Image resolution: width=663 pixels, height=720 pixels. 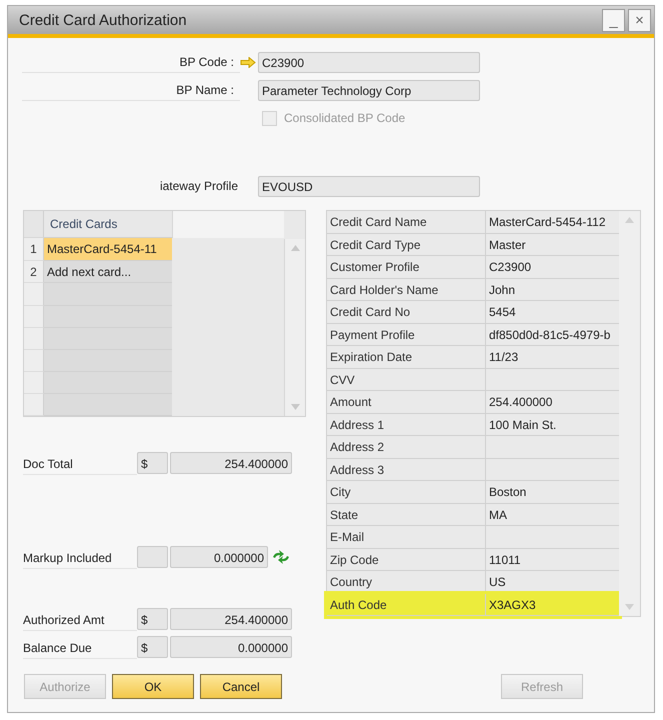 I want to click on text-field: C23900, so click(x=369, y=62).